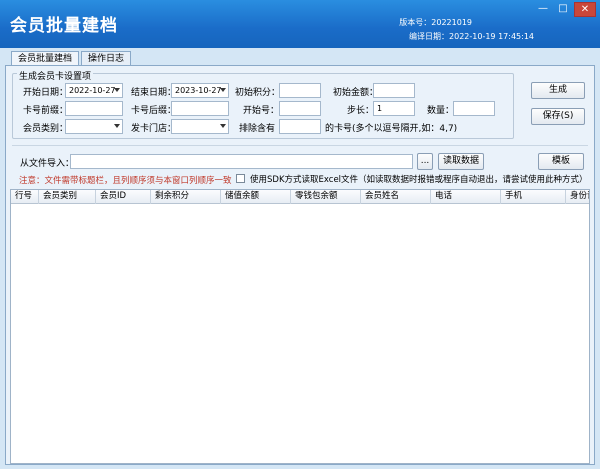  Describe the element at coordinates (441, 111) in the screenshot. I see `quantity-label: 数量：` at that location.